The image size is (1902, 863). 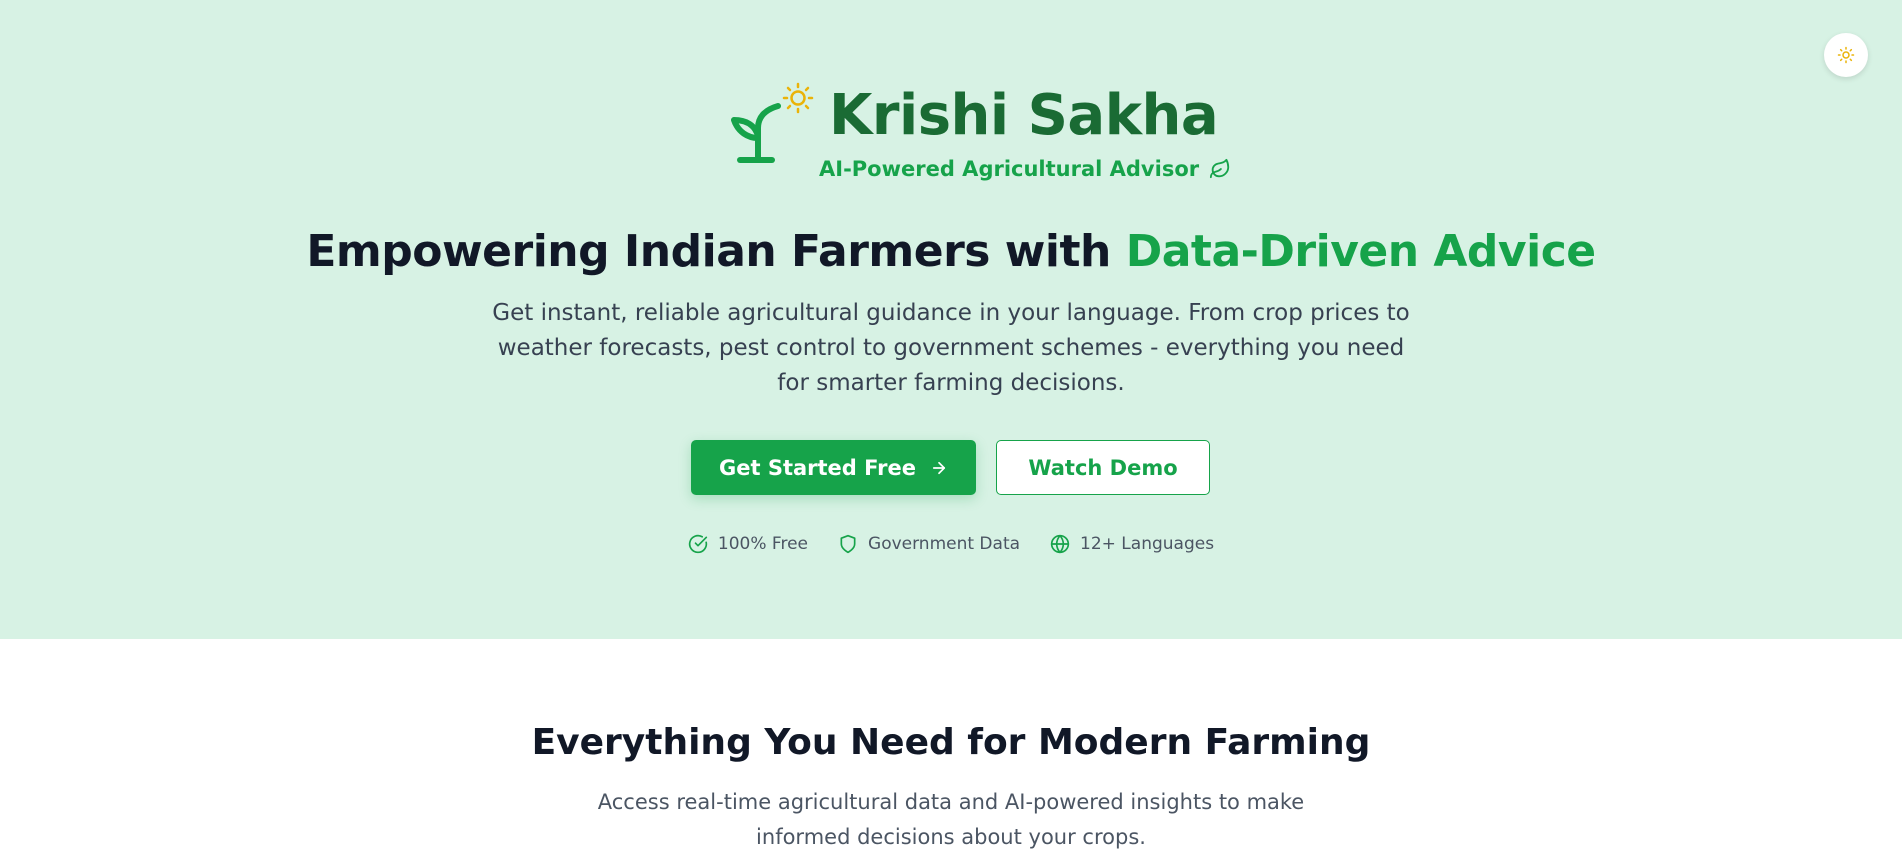 I want to click on features-title: Everything You Need for Modern Farming, so click(x=951, y=742).